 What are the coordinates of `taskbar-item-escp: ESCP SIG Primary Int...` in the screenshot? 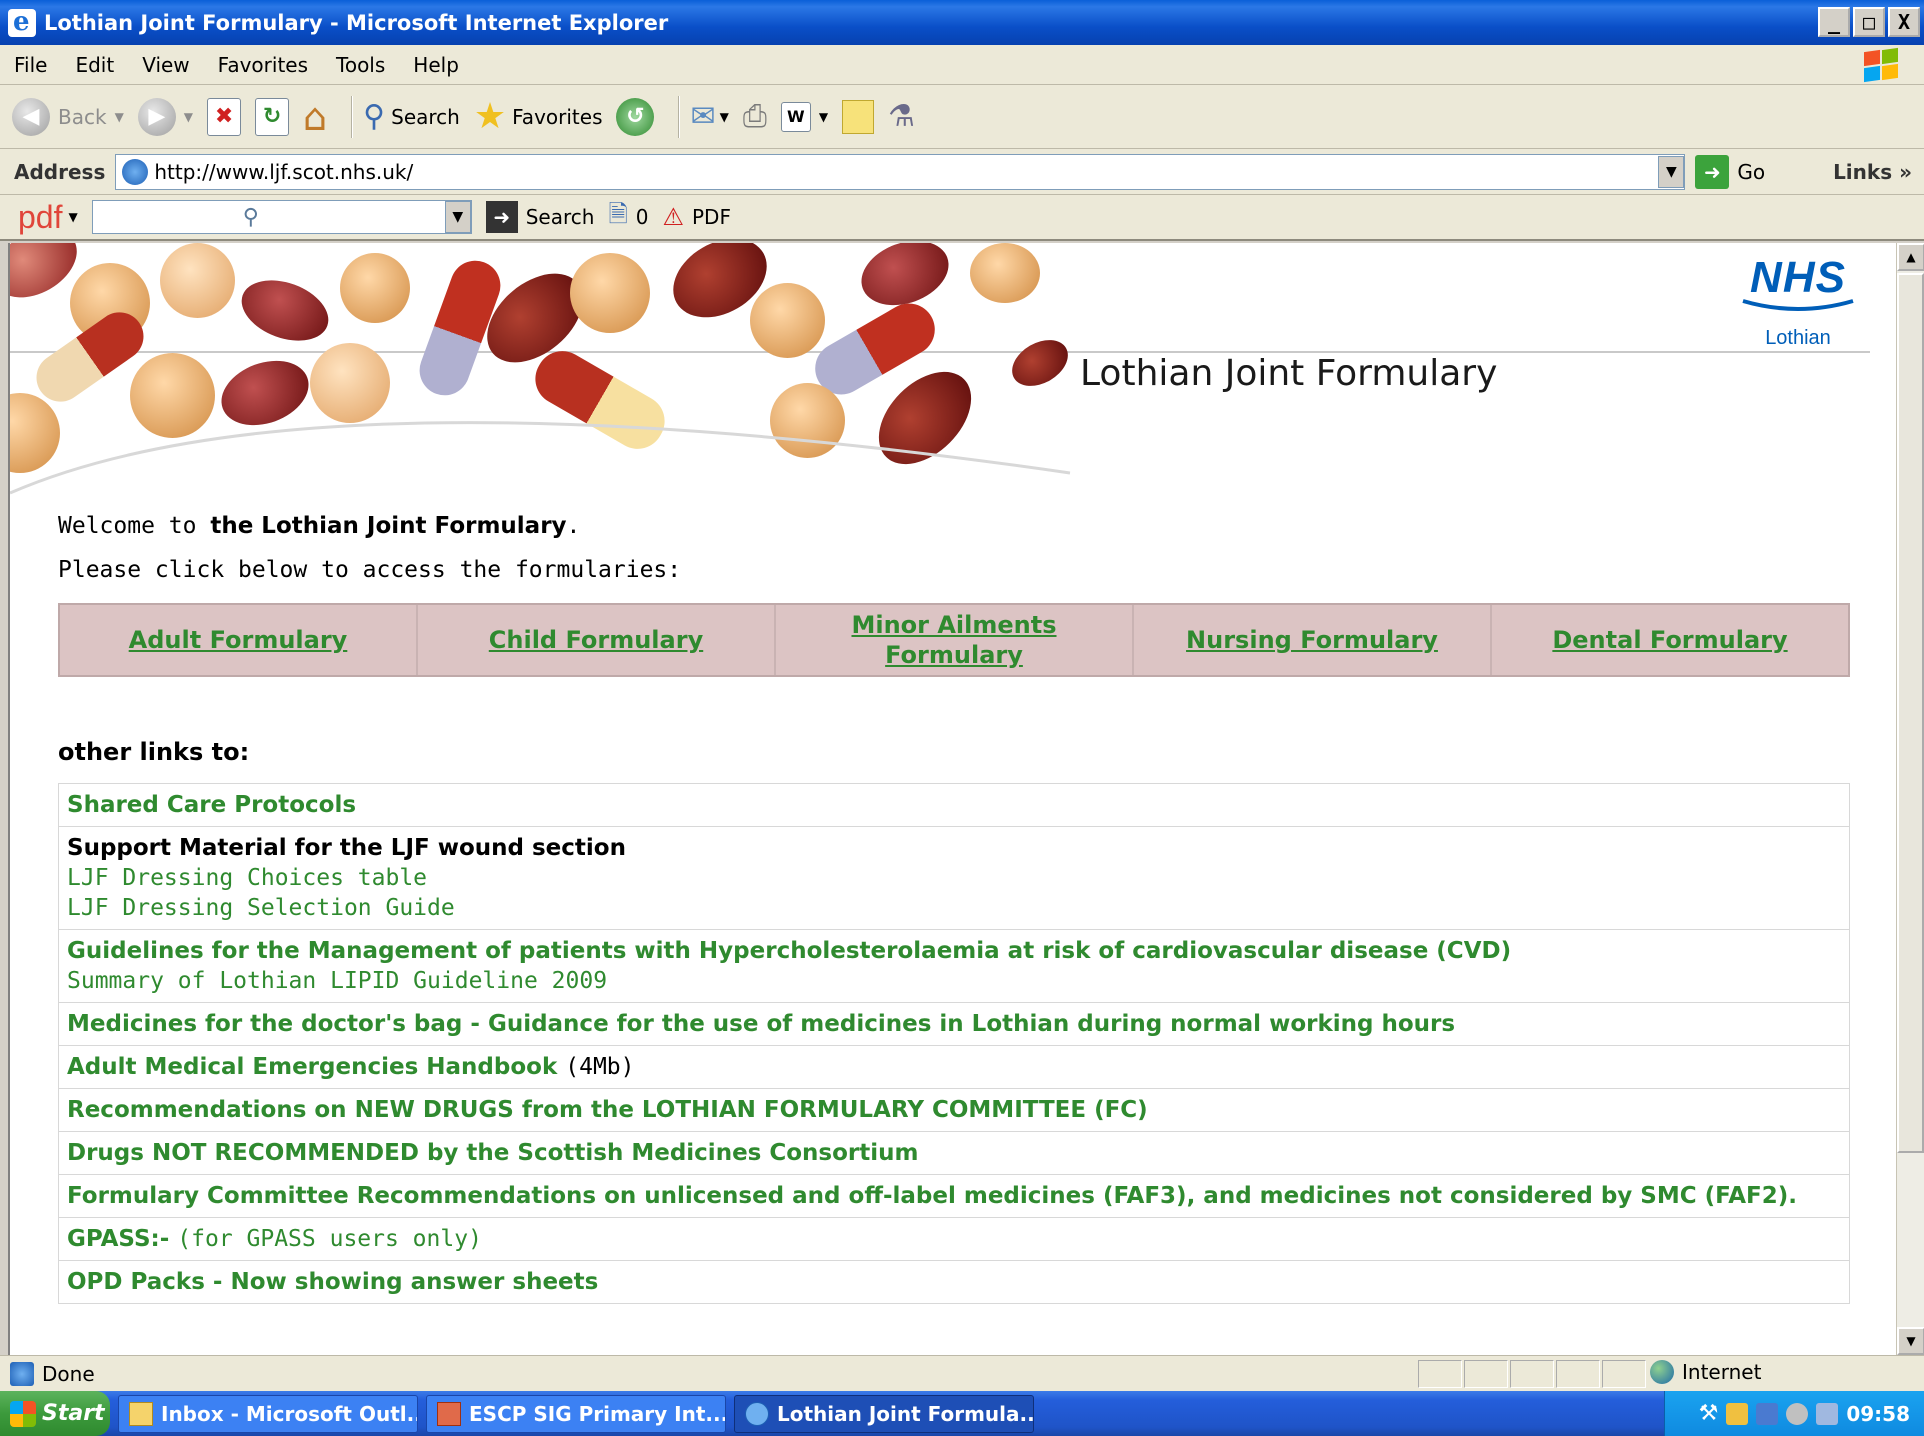 It's located at (576, 1413).